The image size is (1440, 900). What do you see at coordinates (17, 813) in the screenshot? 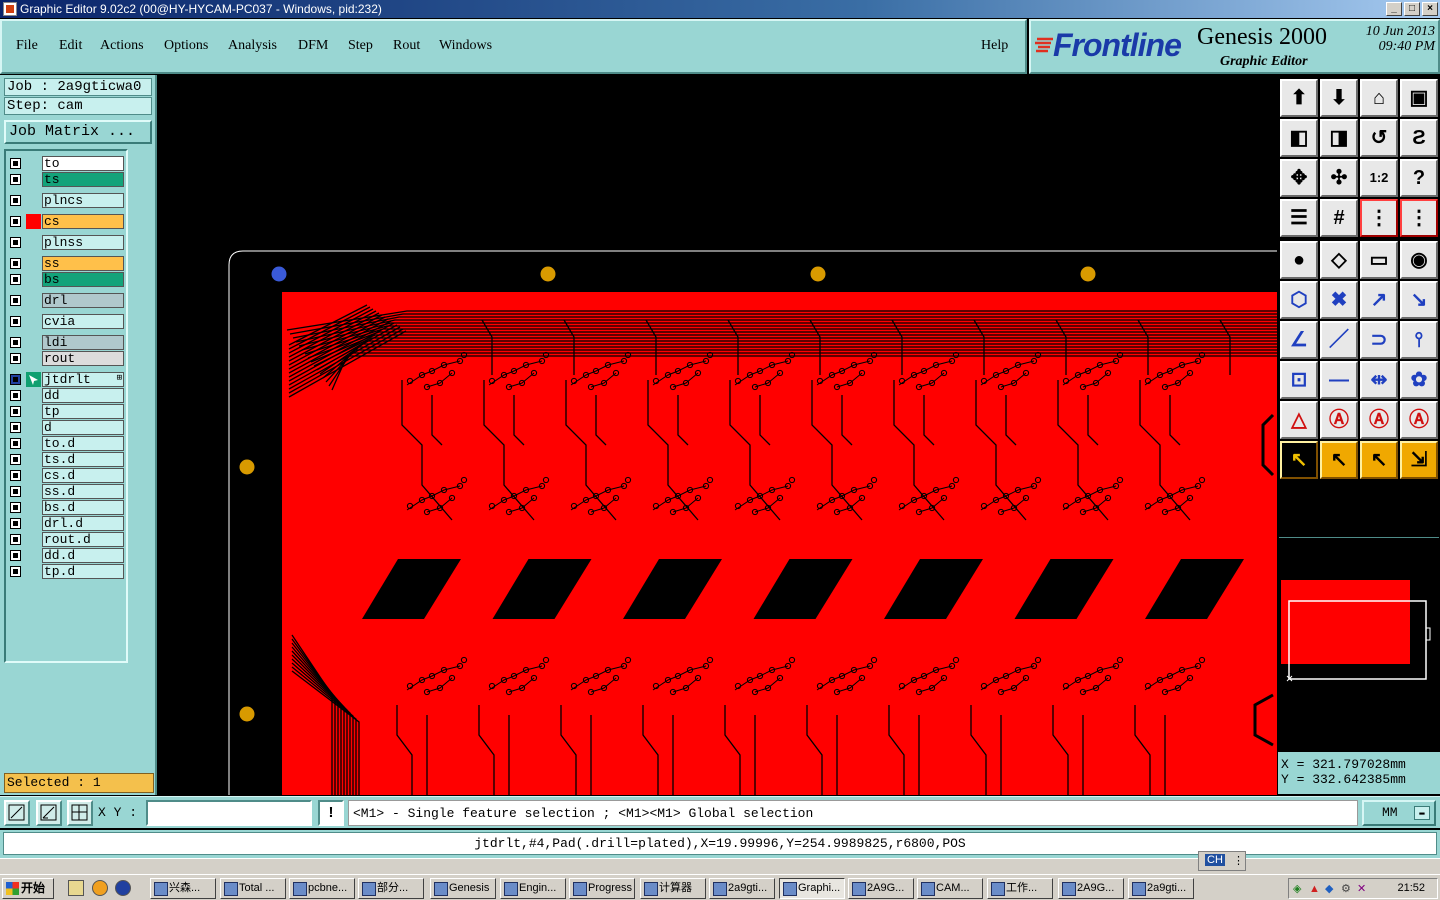
I see `snap-mode-button` at bounding box center [17, 813].